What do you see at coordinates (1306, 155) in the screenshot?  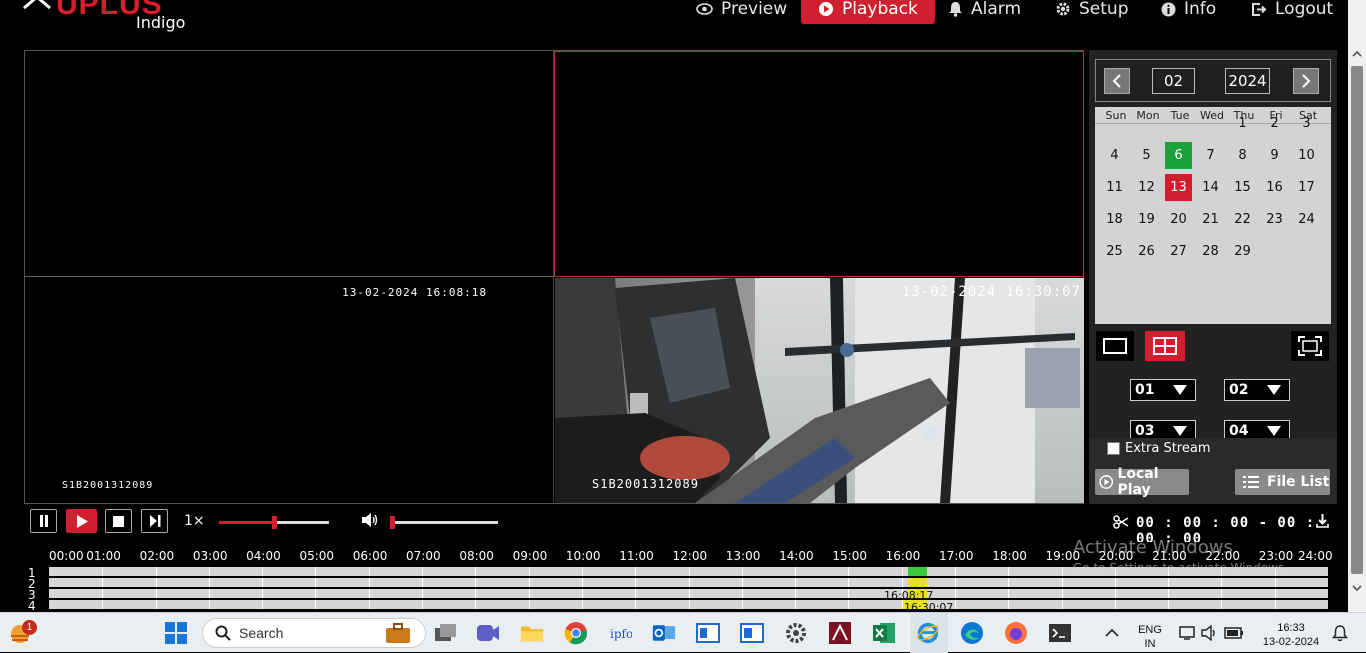 I see `calendar-day: 10` at bounding box center [1306, 155].